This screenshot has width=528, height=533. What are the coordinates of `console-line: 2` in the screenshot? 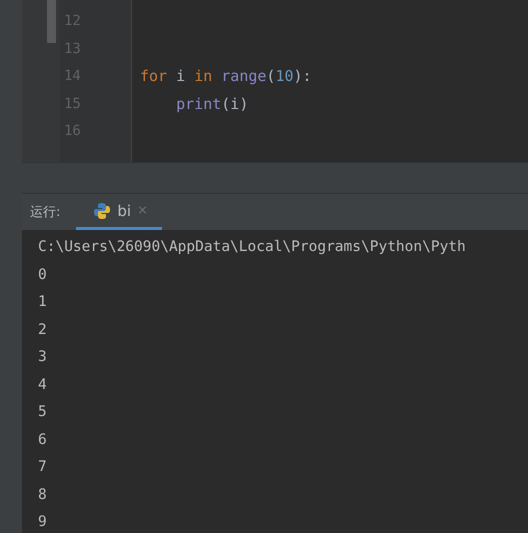 It's located at (42, 330).